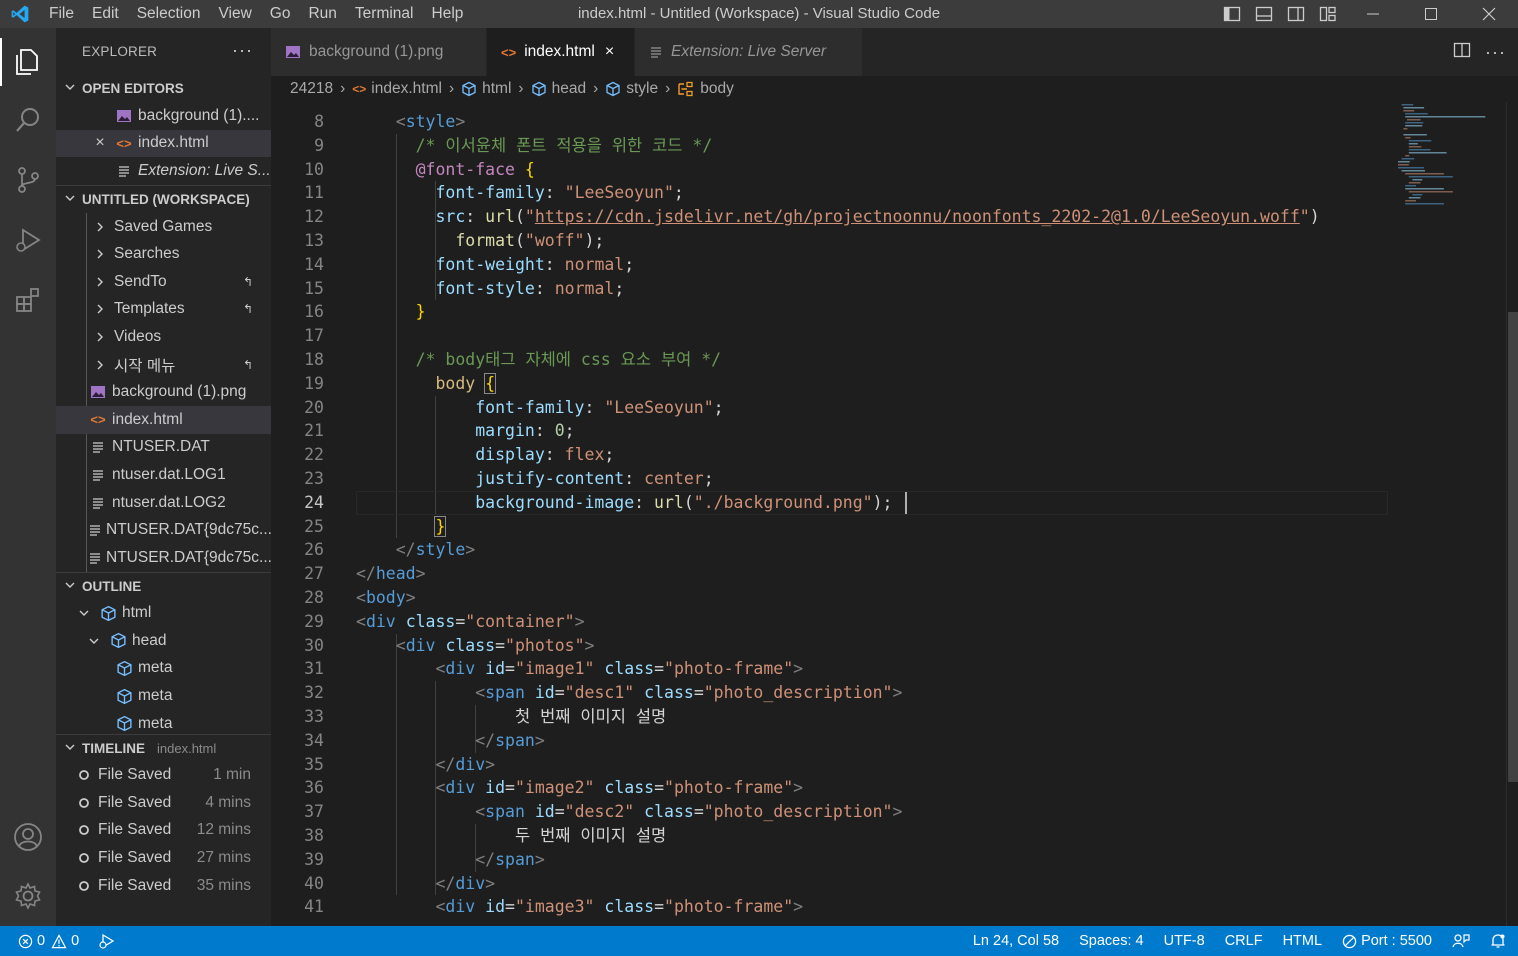 This screenshot has width=1518, height=956. Describe the element at coordinates (561, 52) in the screenshot. I see `tab-index-html: <> index.html ×` at that location.